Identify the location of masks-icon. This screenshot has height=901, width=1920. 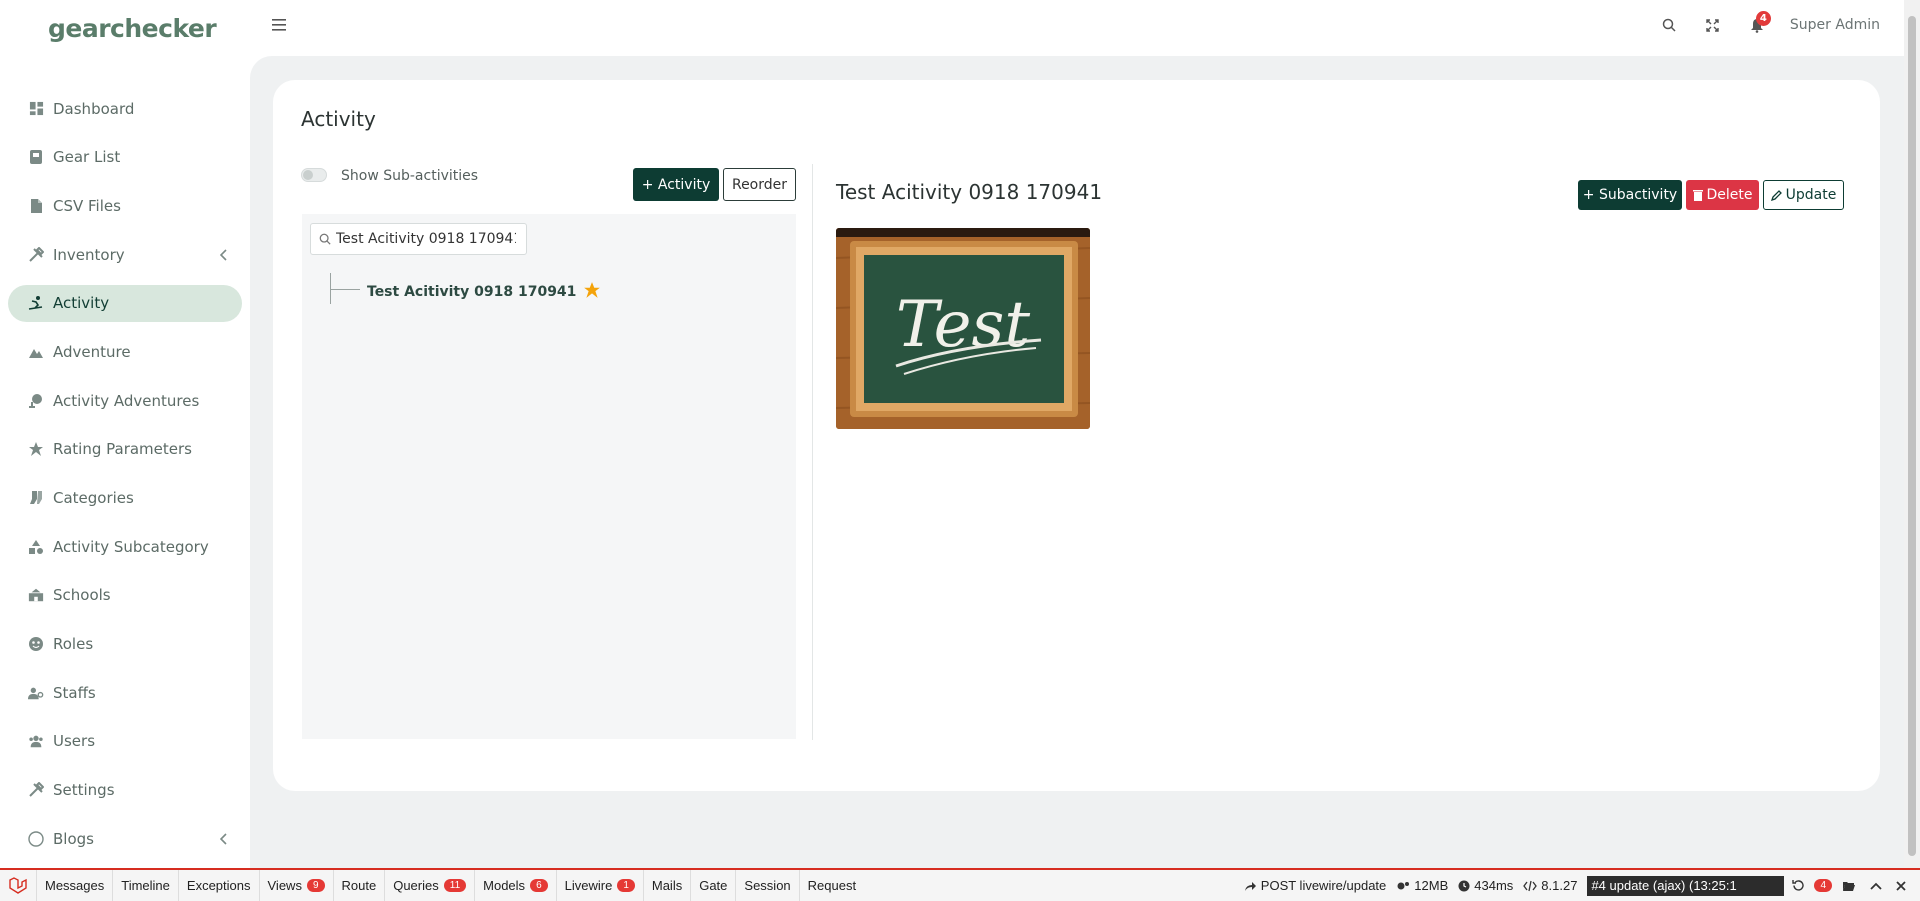
(36, 644).